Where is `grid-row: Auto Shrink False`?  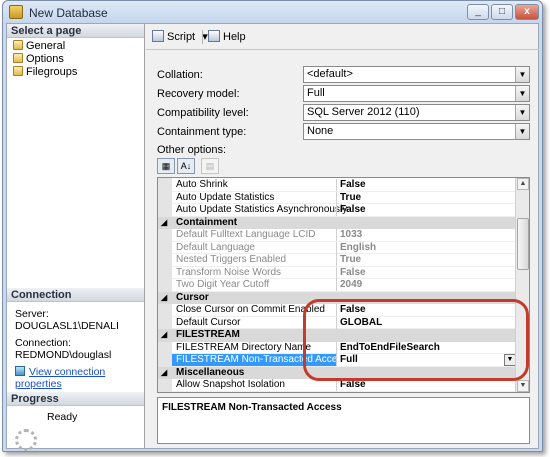
grid-row: Auto Shrink False is located at coordinates (344, 185).